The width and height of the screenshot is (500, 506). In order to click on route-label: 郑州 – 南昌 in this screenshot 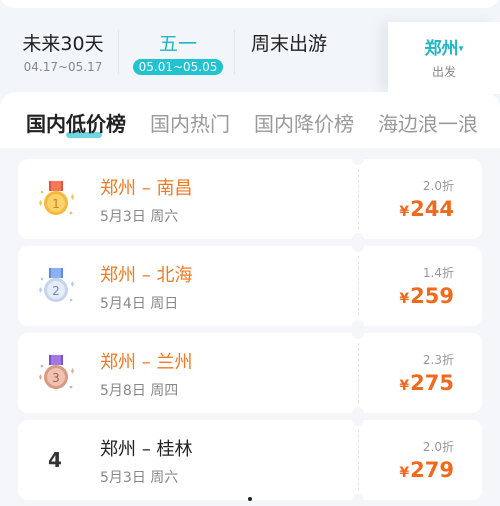, I will do `click(146, 188)`.